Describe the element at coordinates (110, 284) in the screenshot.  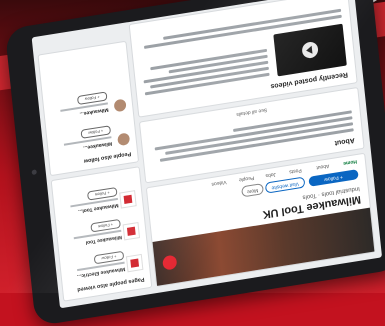
I see `pages-also-viewed-title: Pages people also viewed` at that location.